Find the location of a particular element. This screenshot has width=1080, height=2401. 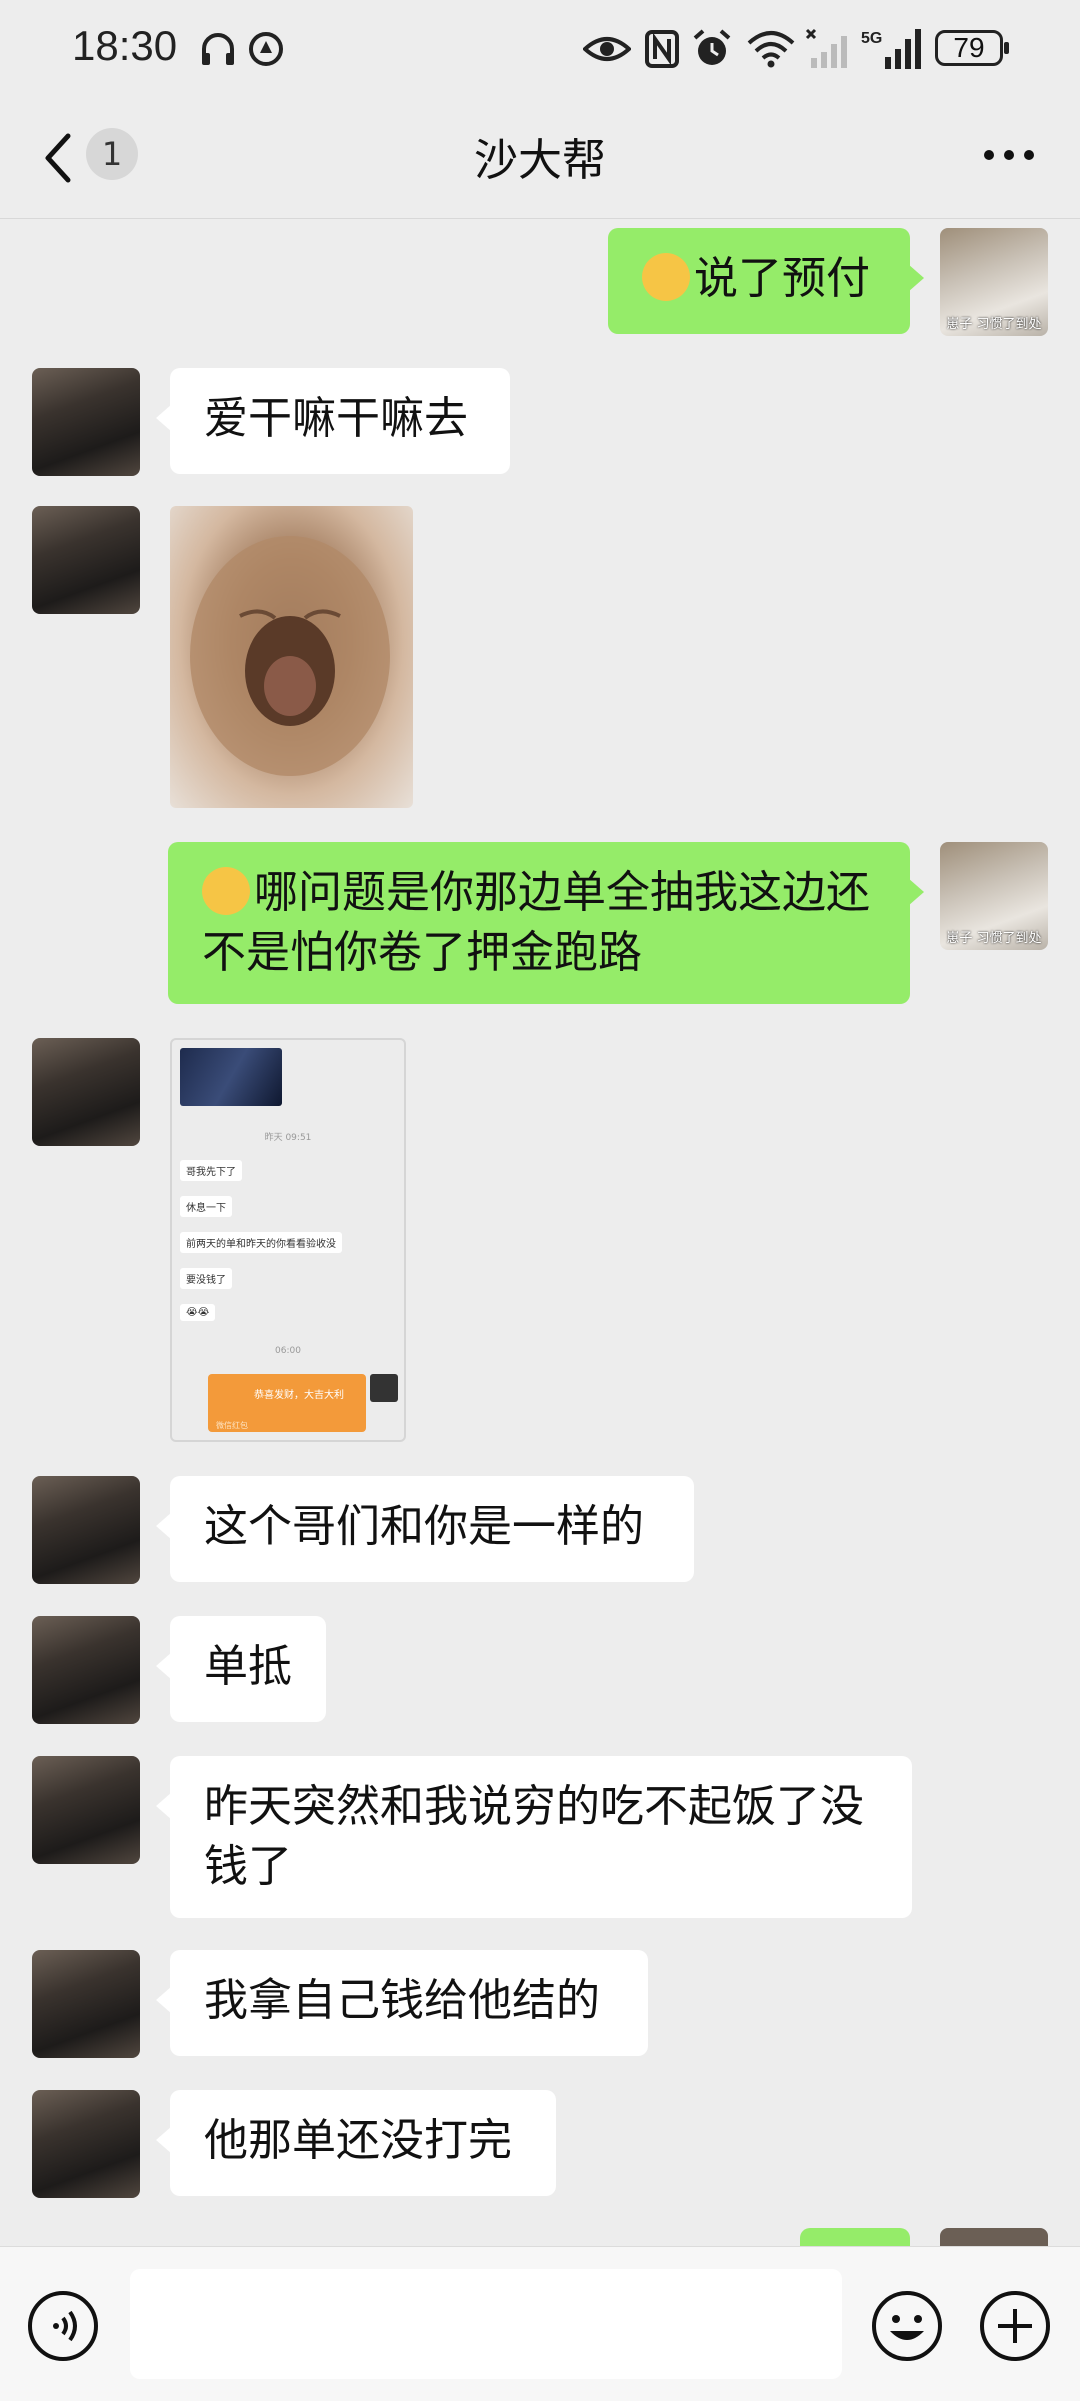

message-bubble-partial is located at coordinates (855, 2237).